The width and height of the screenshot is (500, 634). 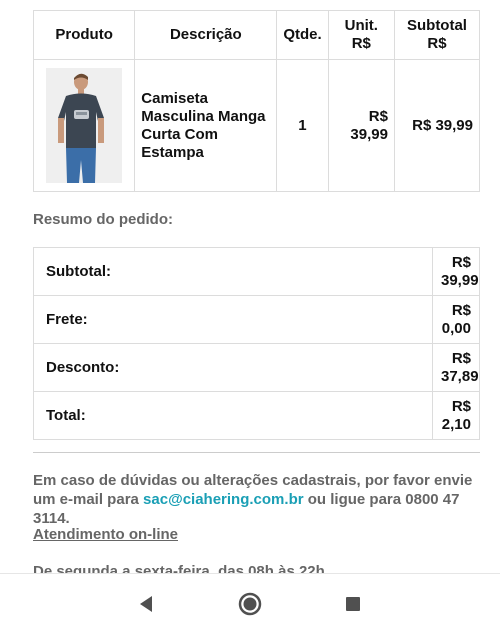 I want to click on header-produto: Produto, so click(x=84, y=35).